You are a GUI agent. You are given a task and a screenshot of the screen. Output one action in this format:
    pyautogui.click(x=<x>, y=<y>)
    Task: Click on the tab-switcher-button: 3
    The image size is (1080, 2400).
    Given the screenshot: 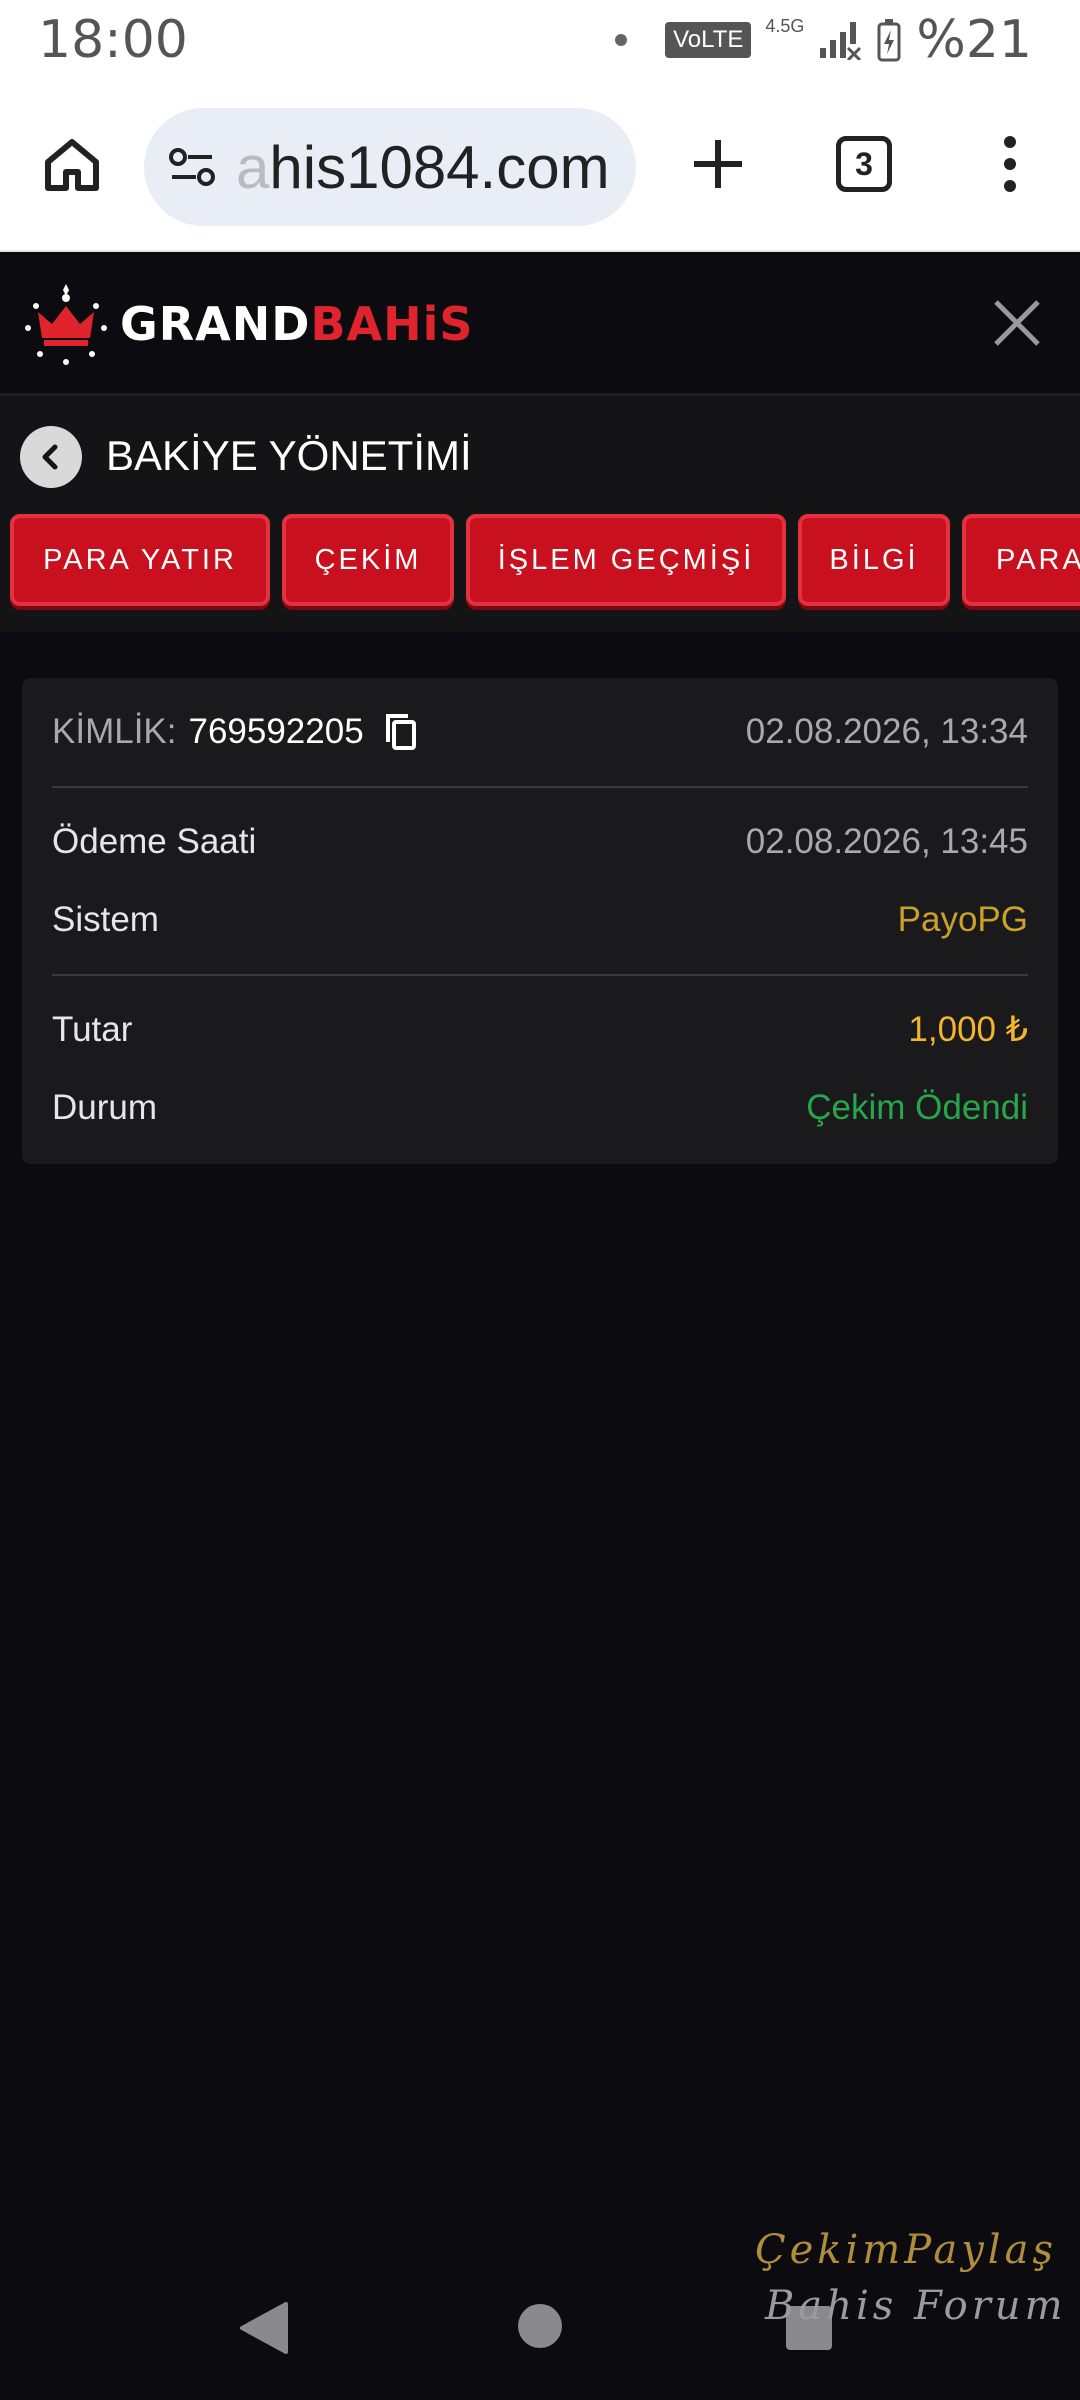 What is the action you would take?
    pyautogui.click(x=864, y=164)
    